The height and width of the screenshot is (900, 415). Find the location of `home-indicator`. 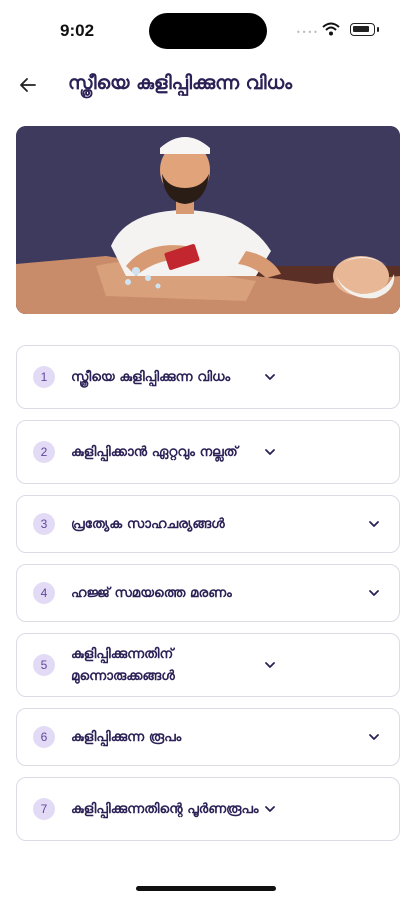

home-indicator is located at coordinates (206, 888).